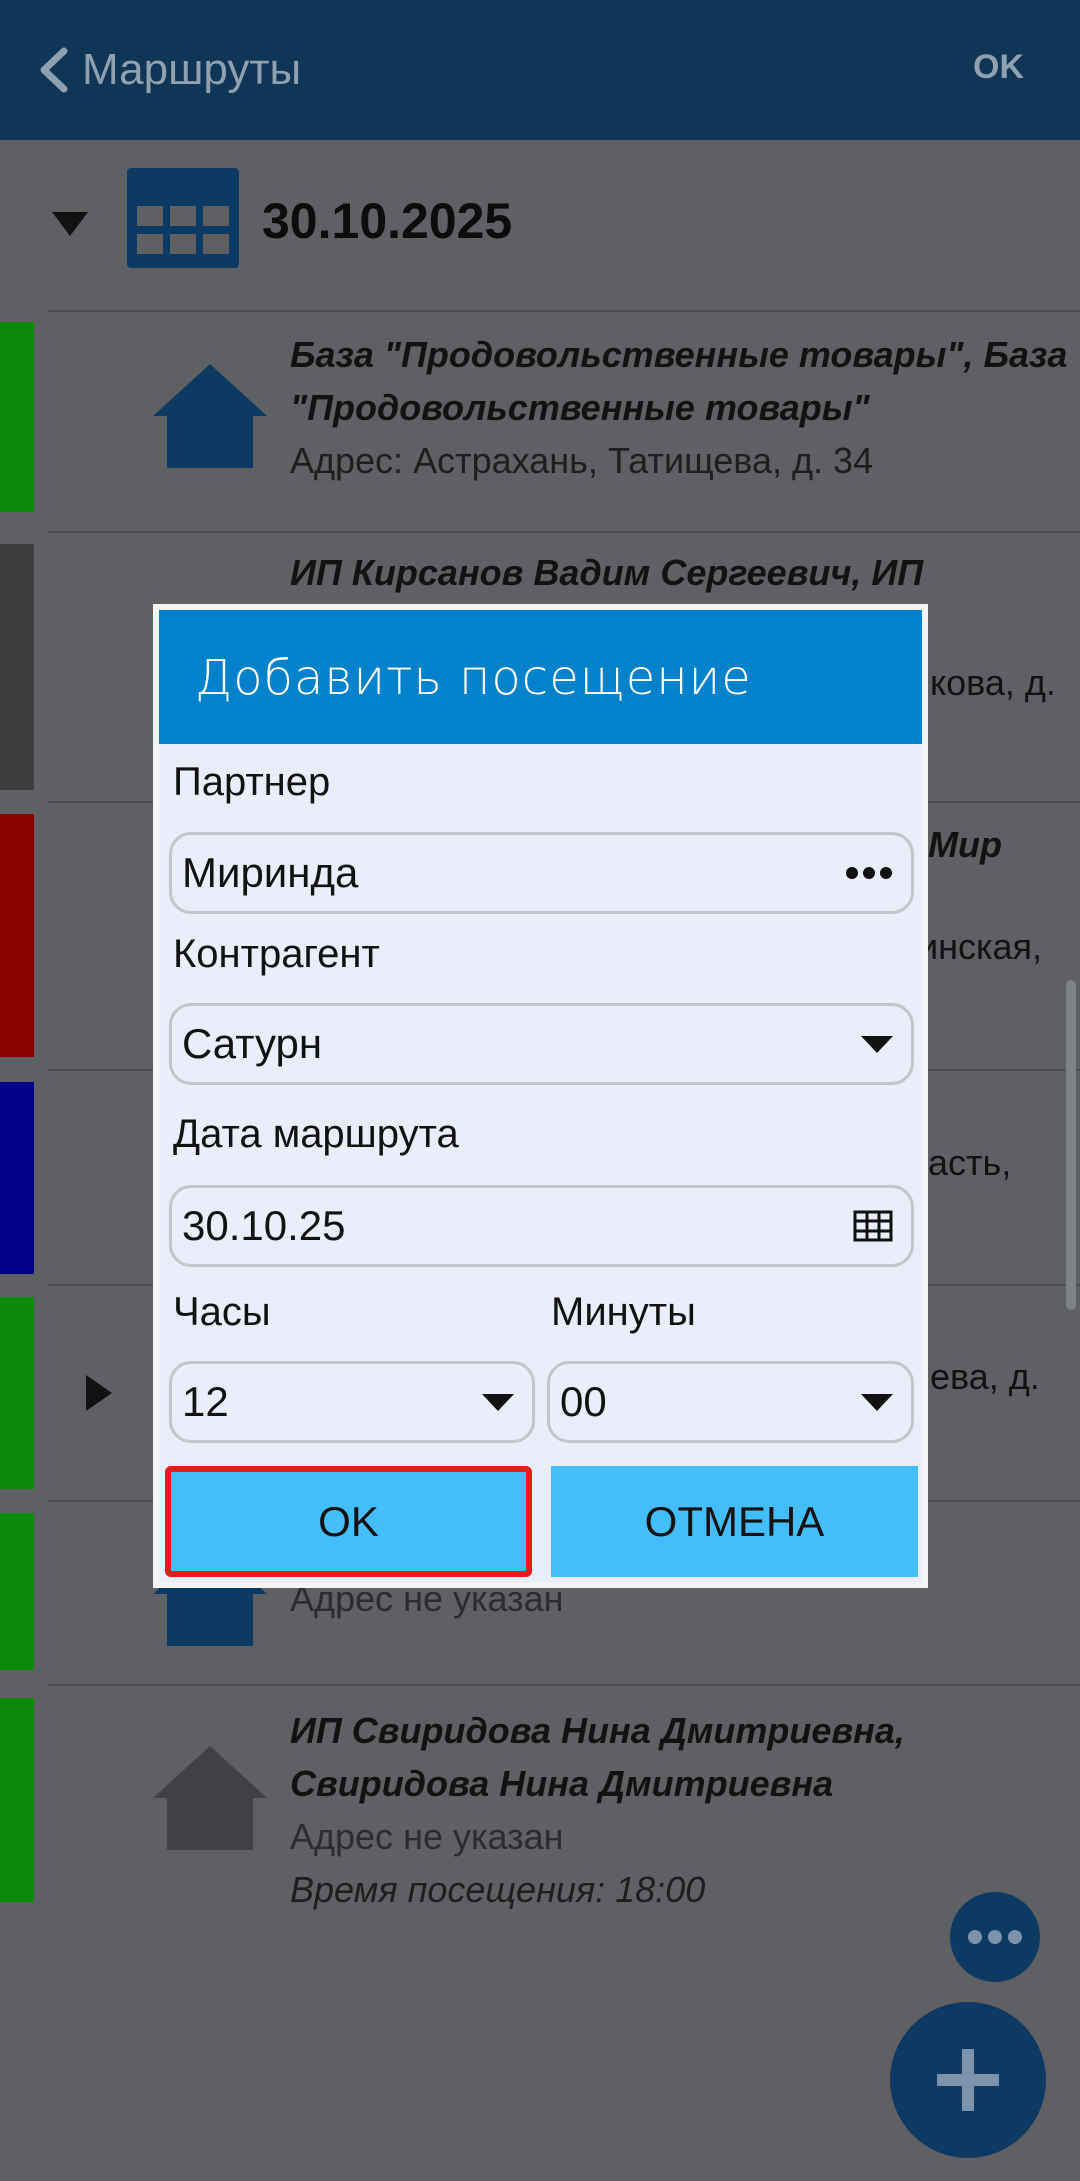 The height and width of the screenshot is (2181, 1080). Describe the element at coordinates (541, 1044) in the screenshot. I see `contractor-dropdown: Сатурн` at that location.